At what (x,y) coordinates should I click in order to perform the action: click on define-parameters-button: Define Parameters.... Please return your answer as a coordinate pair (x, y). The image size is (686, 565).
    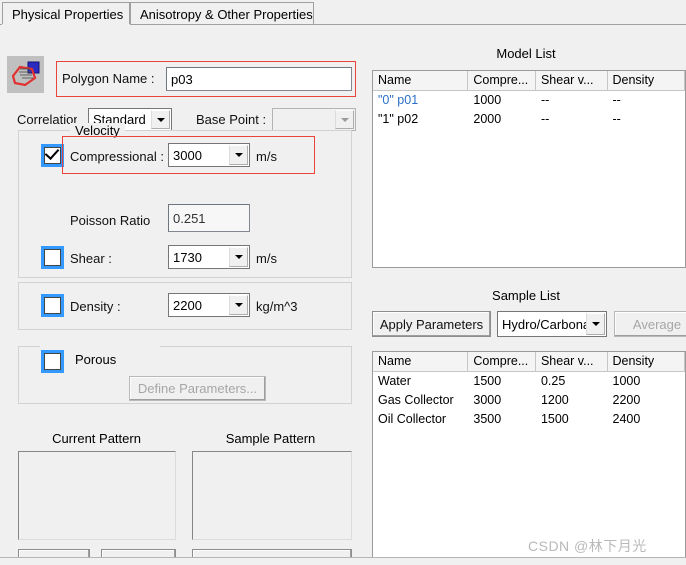
    Looking at the image, I should click on (197, 388).